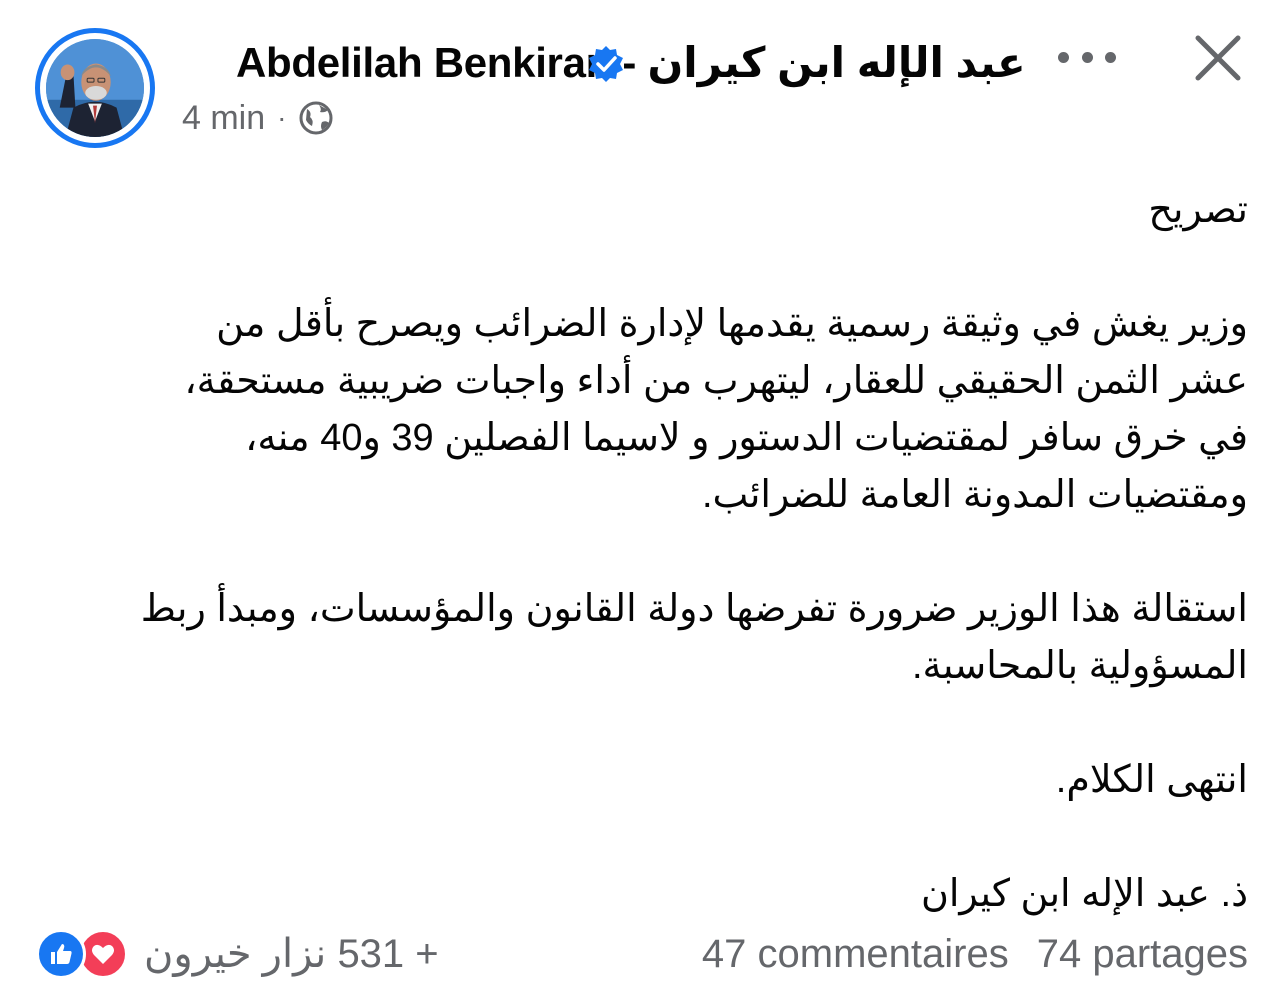 The height and width of the screenshot is (990, 1284). I want to click on comments-count: 47 commentaires, so click(855, 954).